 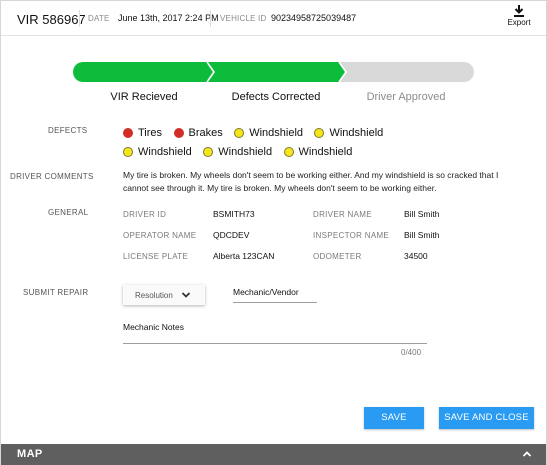 What do you see at coordinates (243, 18) in the screenshot?
I see `vehicle-id-label: VEHICLE ID` at bounding box center [243, 18].